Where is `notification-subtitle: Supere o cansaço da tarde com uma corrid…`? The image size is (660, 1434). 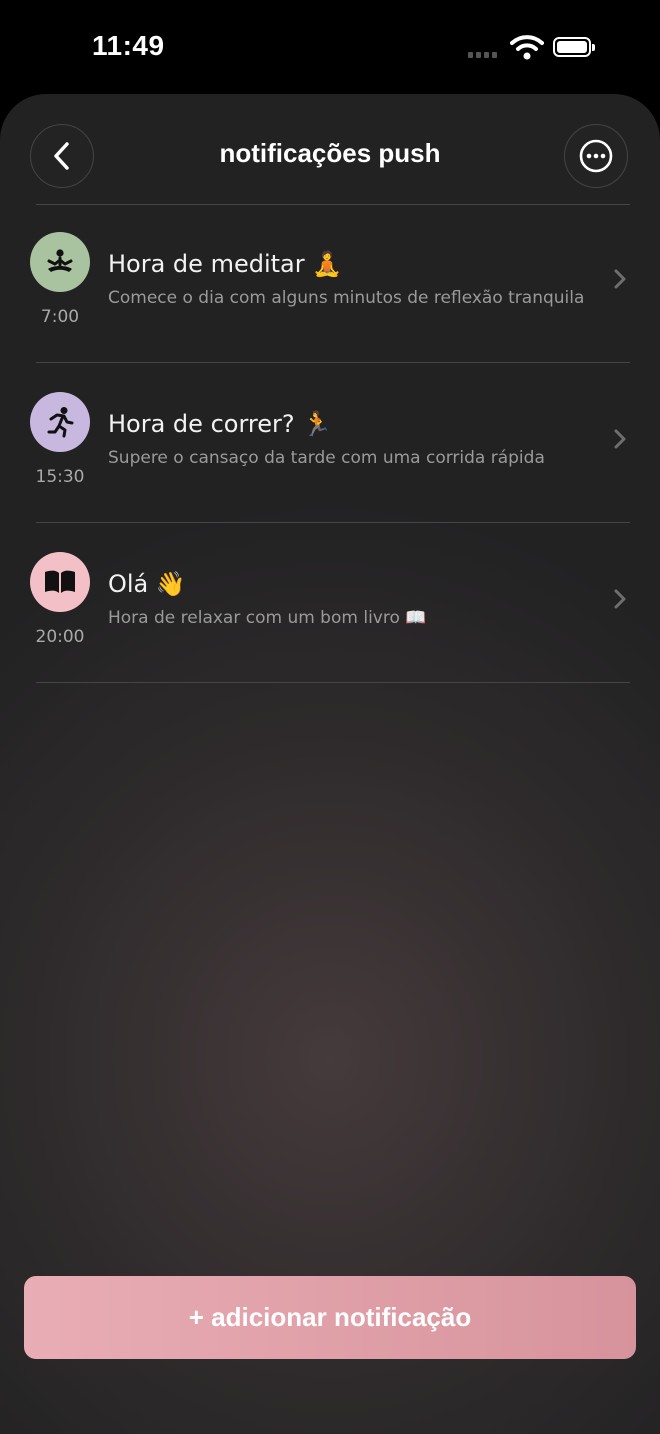 notification-subtitle: Supere o cansaço da tarde com uma corrid… is located at coordinates (326, 458).